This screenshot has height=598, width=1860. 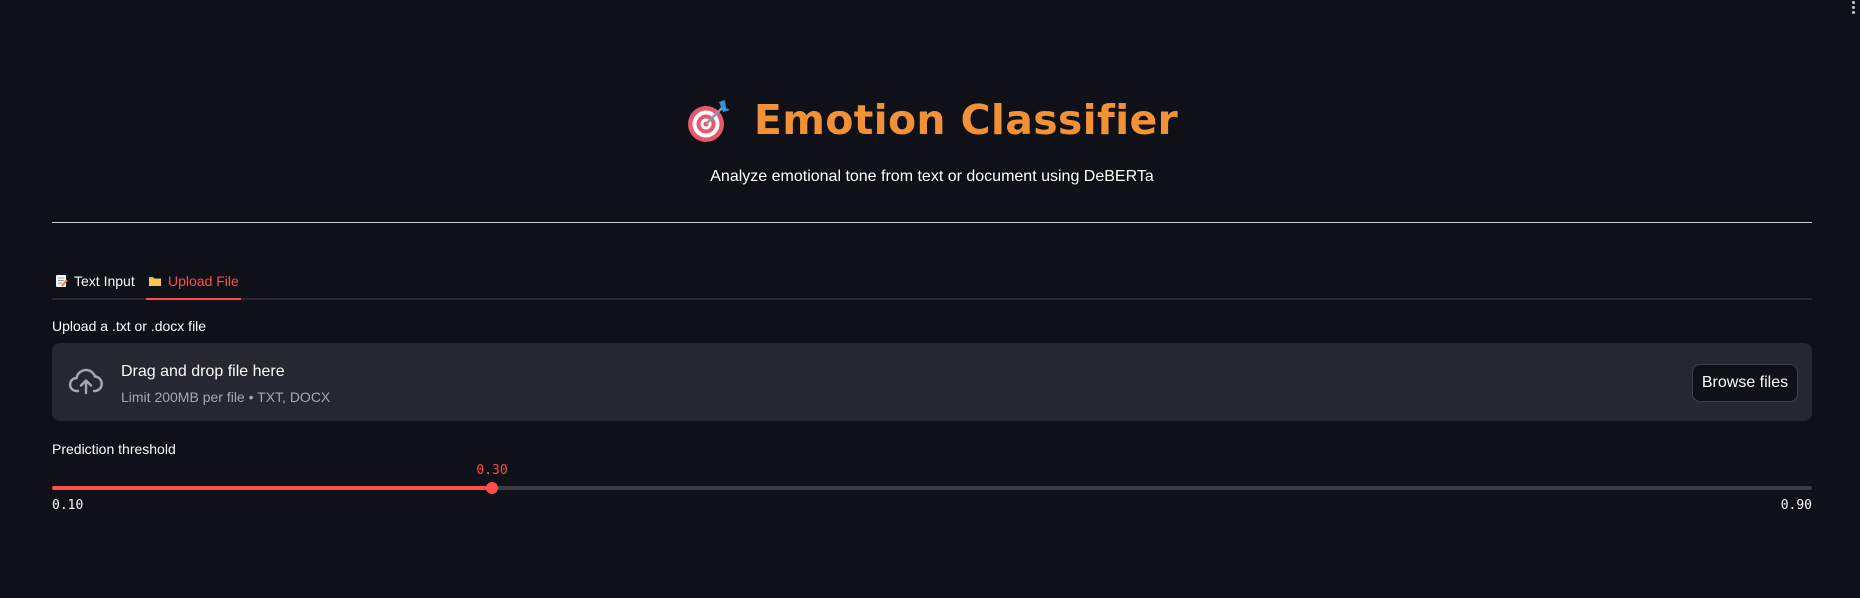 I want to click on tab-text-input: Text Input, so click(x=94, y=281).